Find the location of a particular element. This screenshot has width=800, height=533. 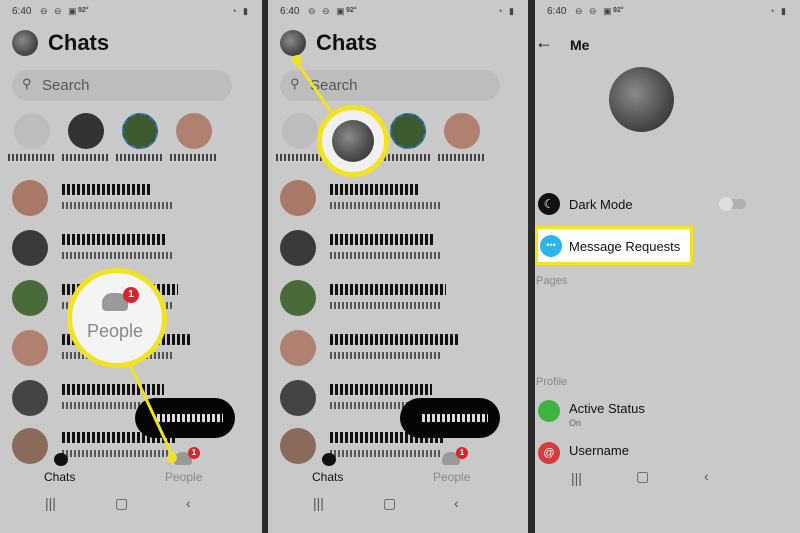

profile-avatar-zoomed is located at coordinates (353, 141).